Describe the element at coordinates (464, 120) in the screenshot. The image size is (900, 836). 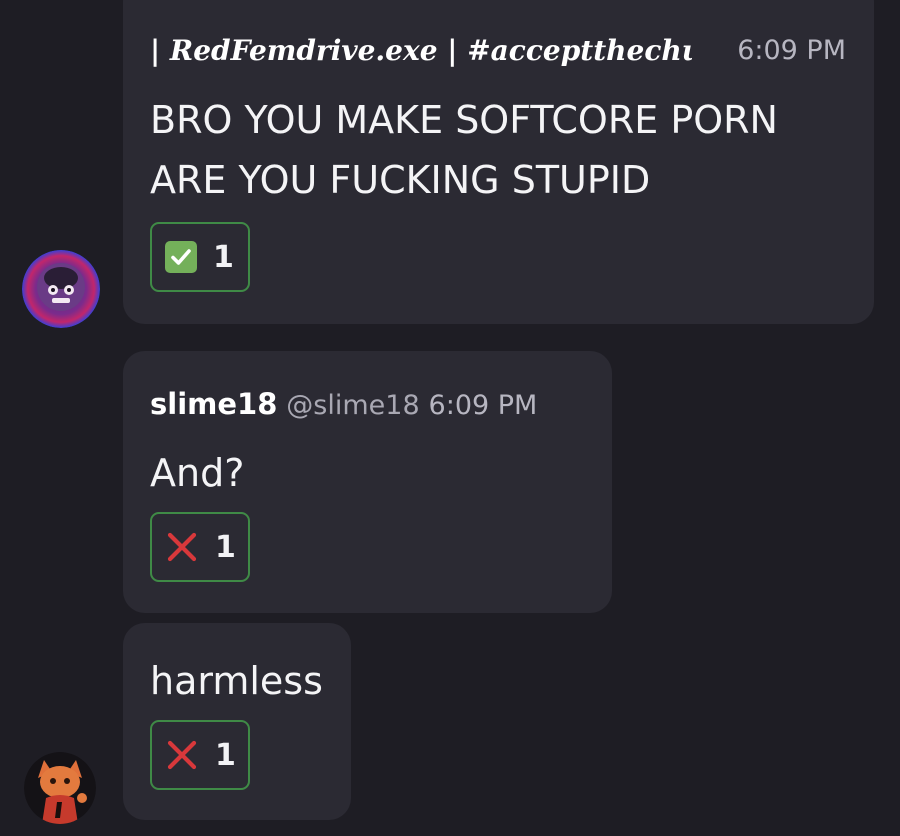
I see `message-line: BRO YOU MAKE SOFTCORE PORN` at that location.